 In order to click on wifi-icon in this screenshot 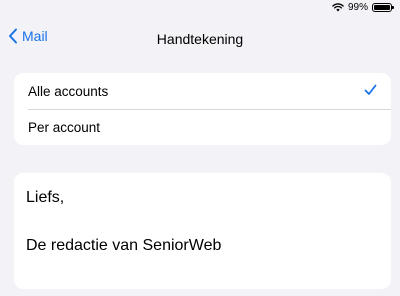, I will do `click(338, 7)`.